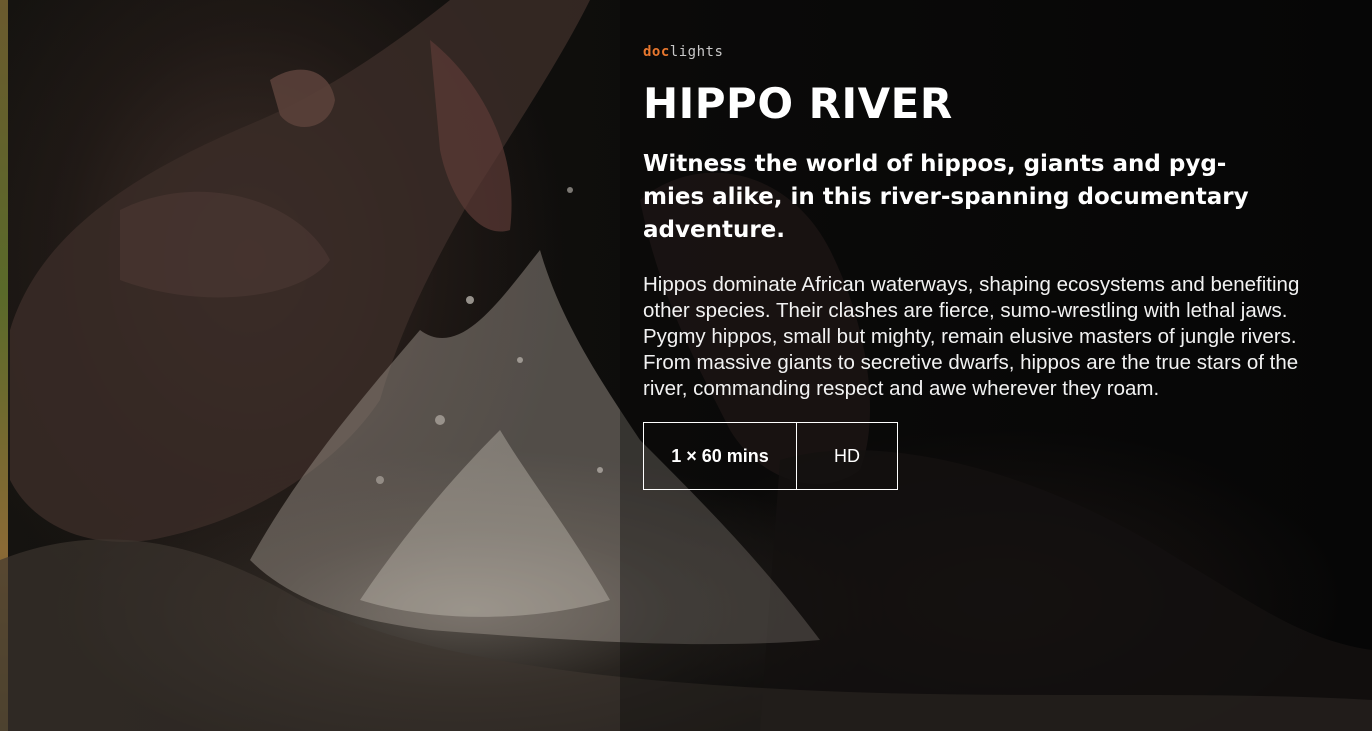  What do you see at coordinates (983, 456) in the screenshot?
I see `program-specs: 1 × 60 mins HD` at bounding box center [983, 456].